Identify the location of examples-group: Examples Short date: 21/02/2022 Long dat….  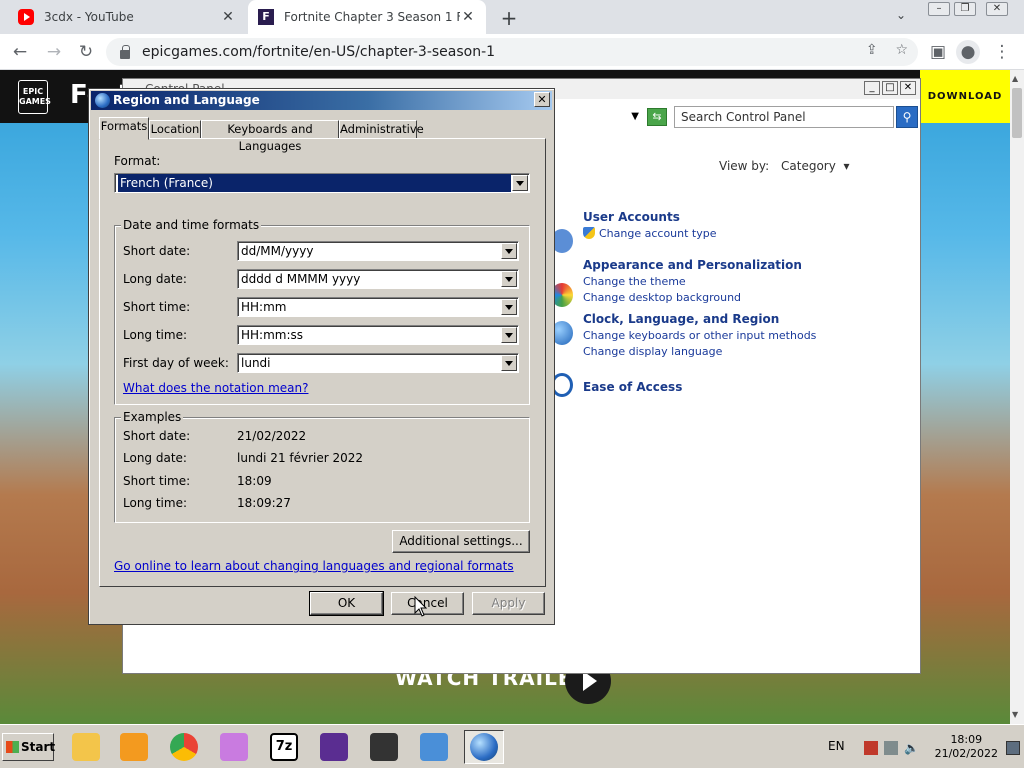
(322, 466).